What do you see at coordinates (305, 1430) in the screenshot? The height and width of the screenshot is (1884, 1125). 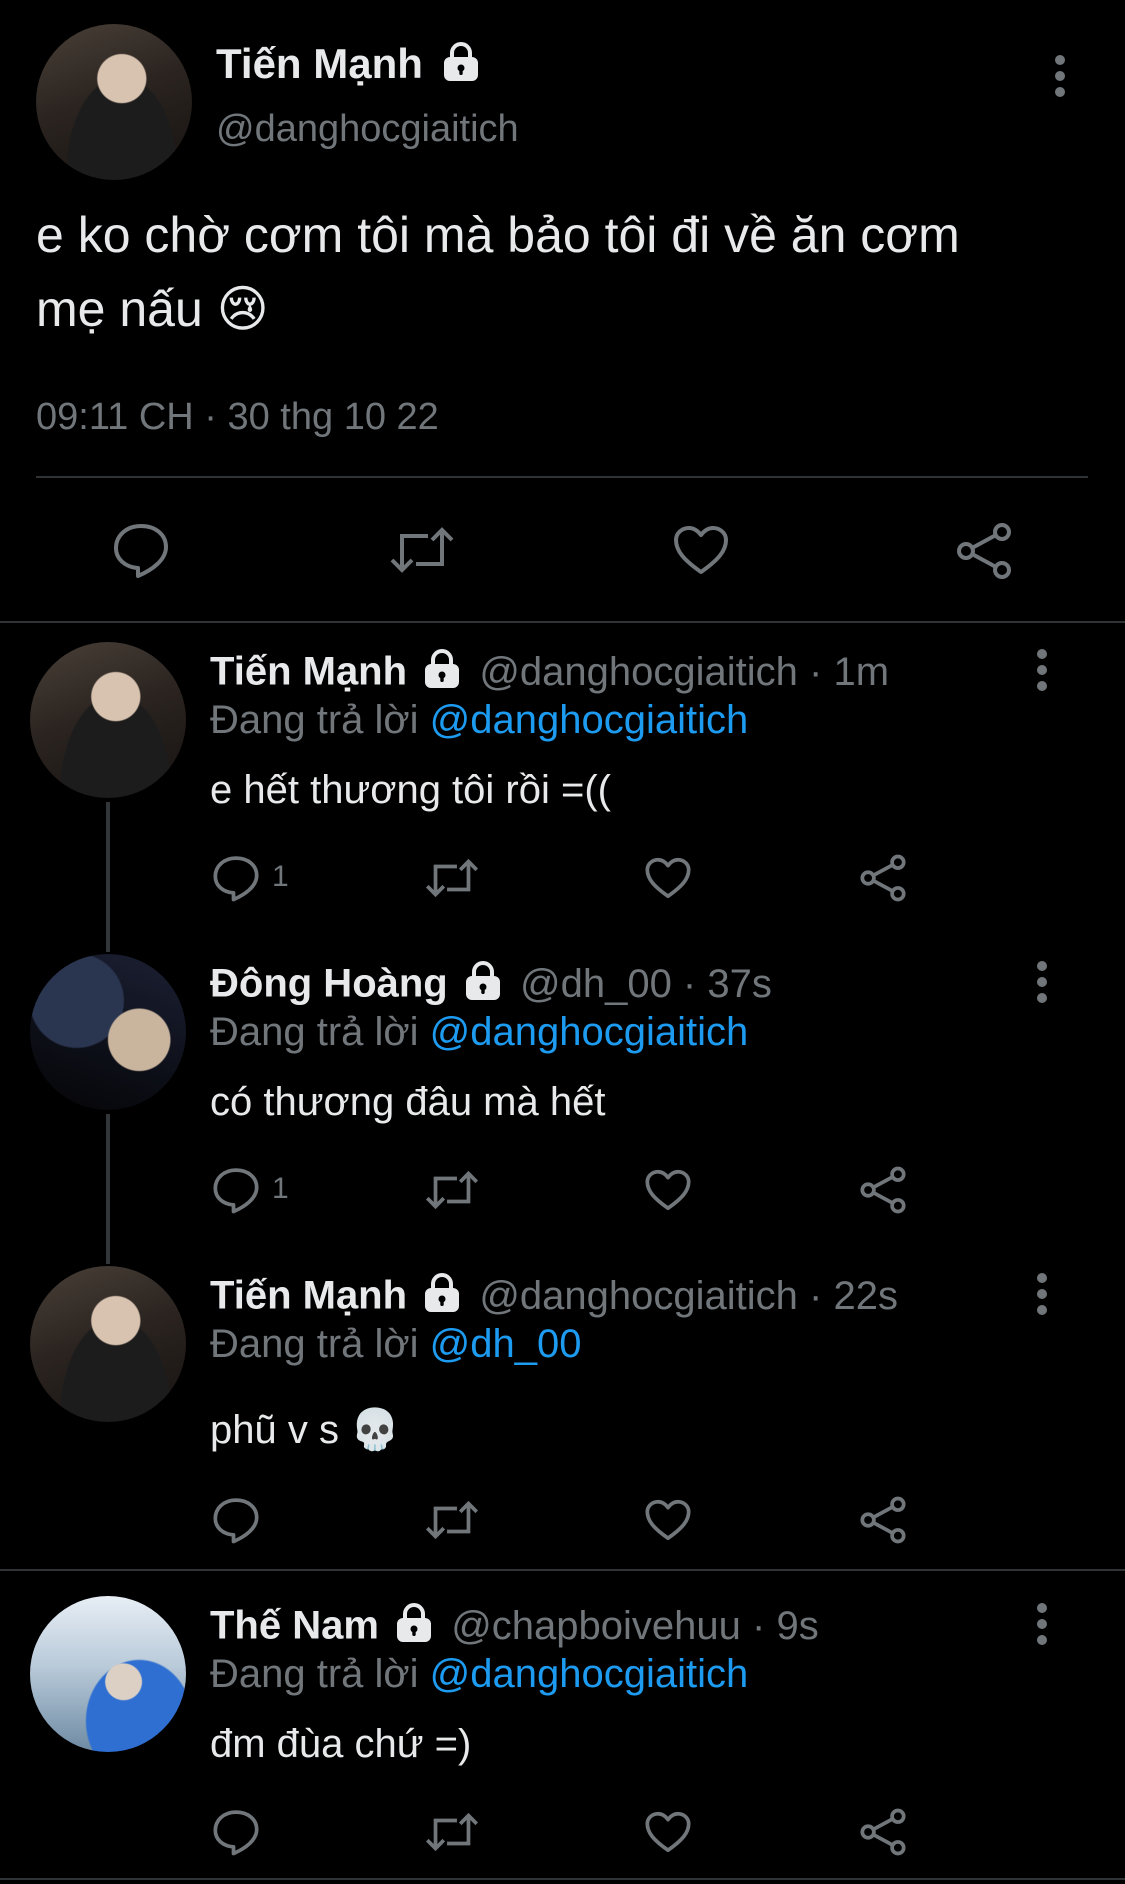 I see `reply-text: phũ v s 💀` at bounding box center [305, 1430].